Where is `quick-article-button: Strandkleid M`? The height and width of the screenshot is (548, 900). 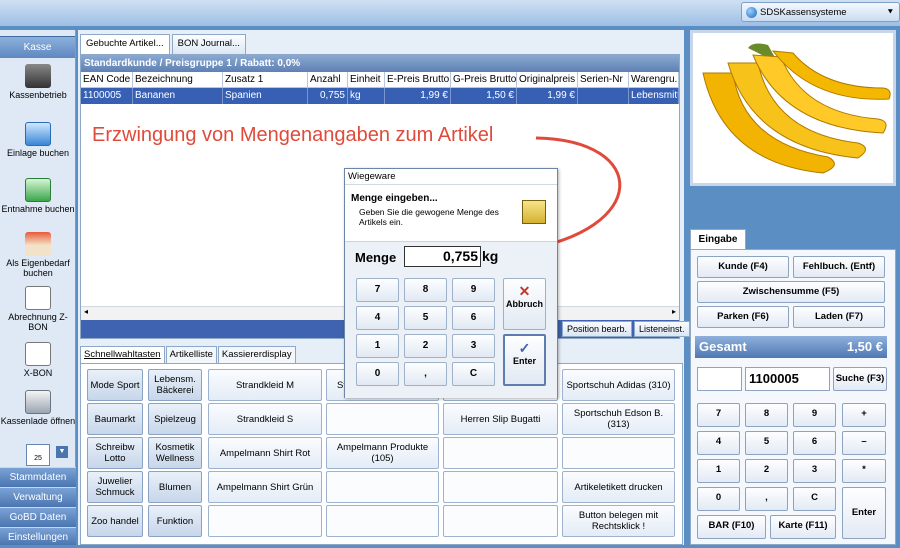 quick-article-button: Strandkleid M is located at coordinates (265, 385).